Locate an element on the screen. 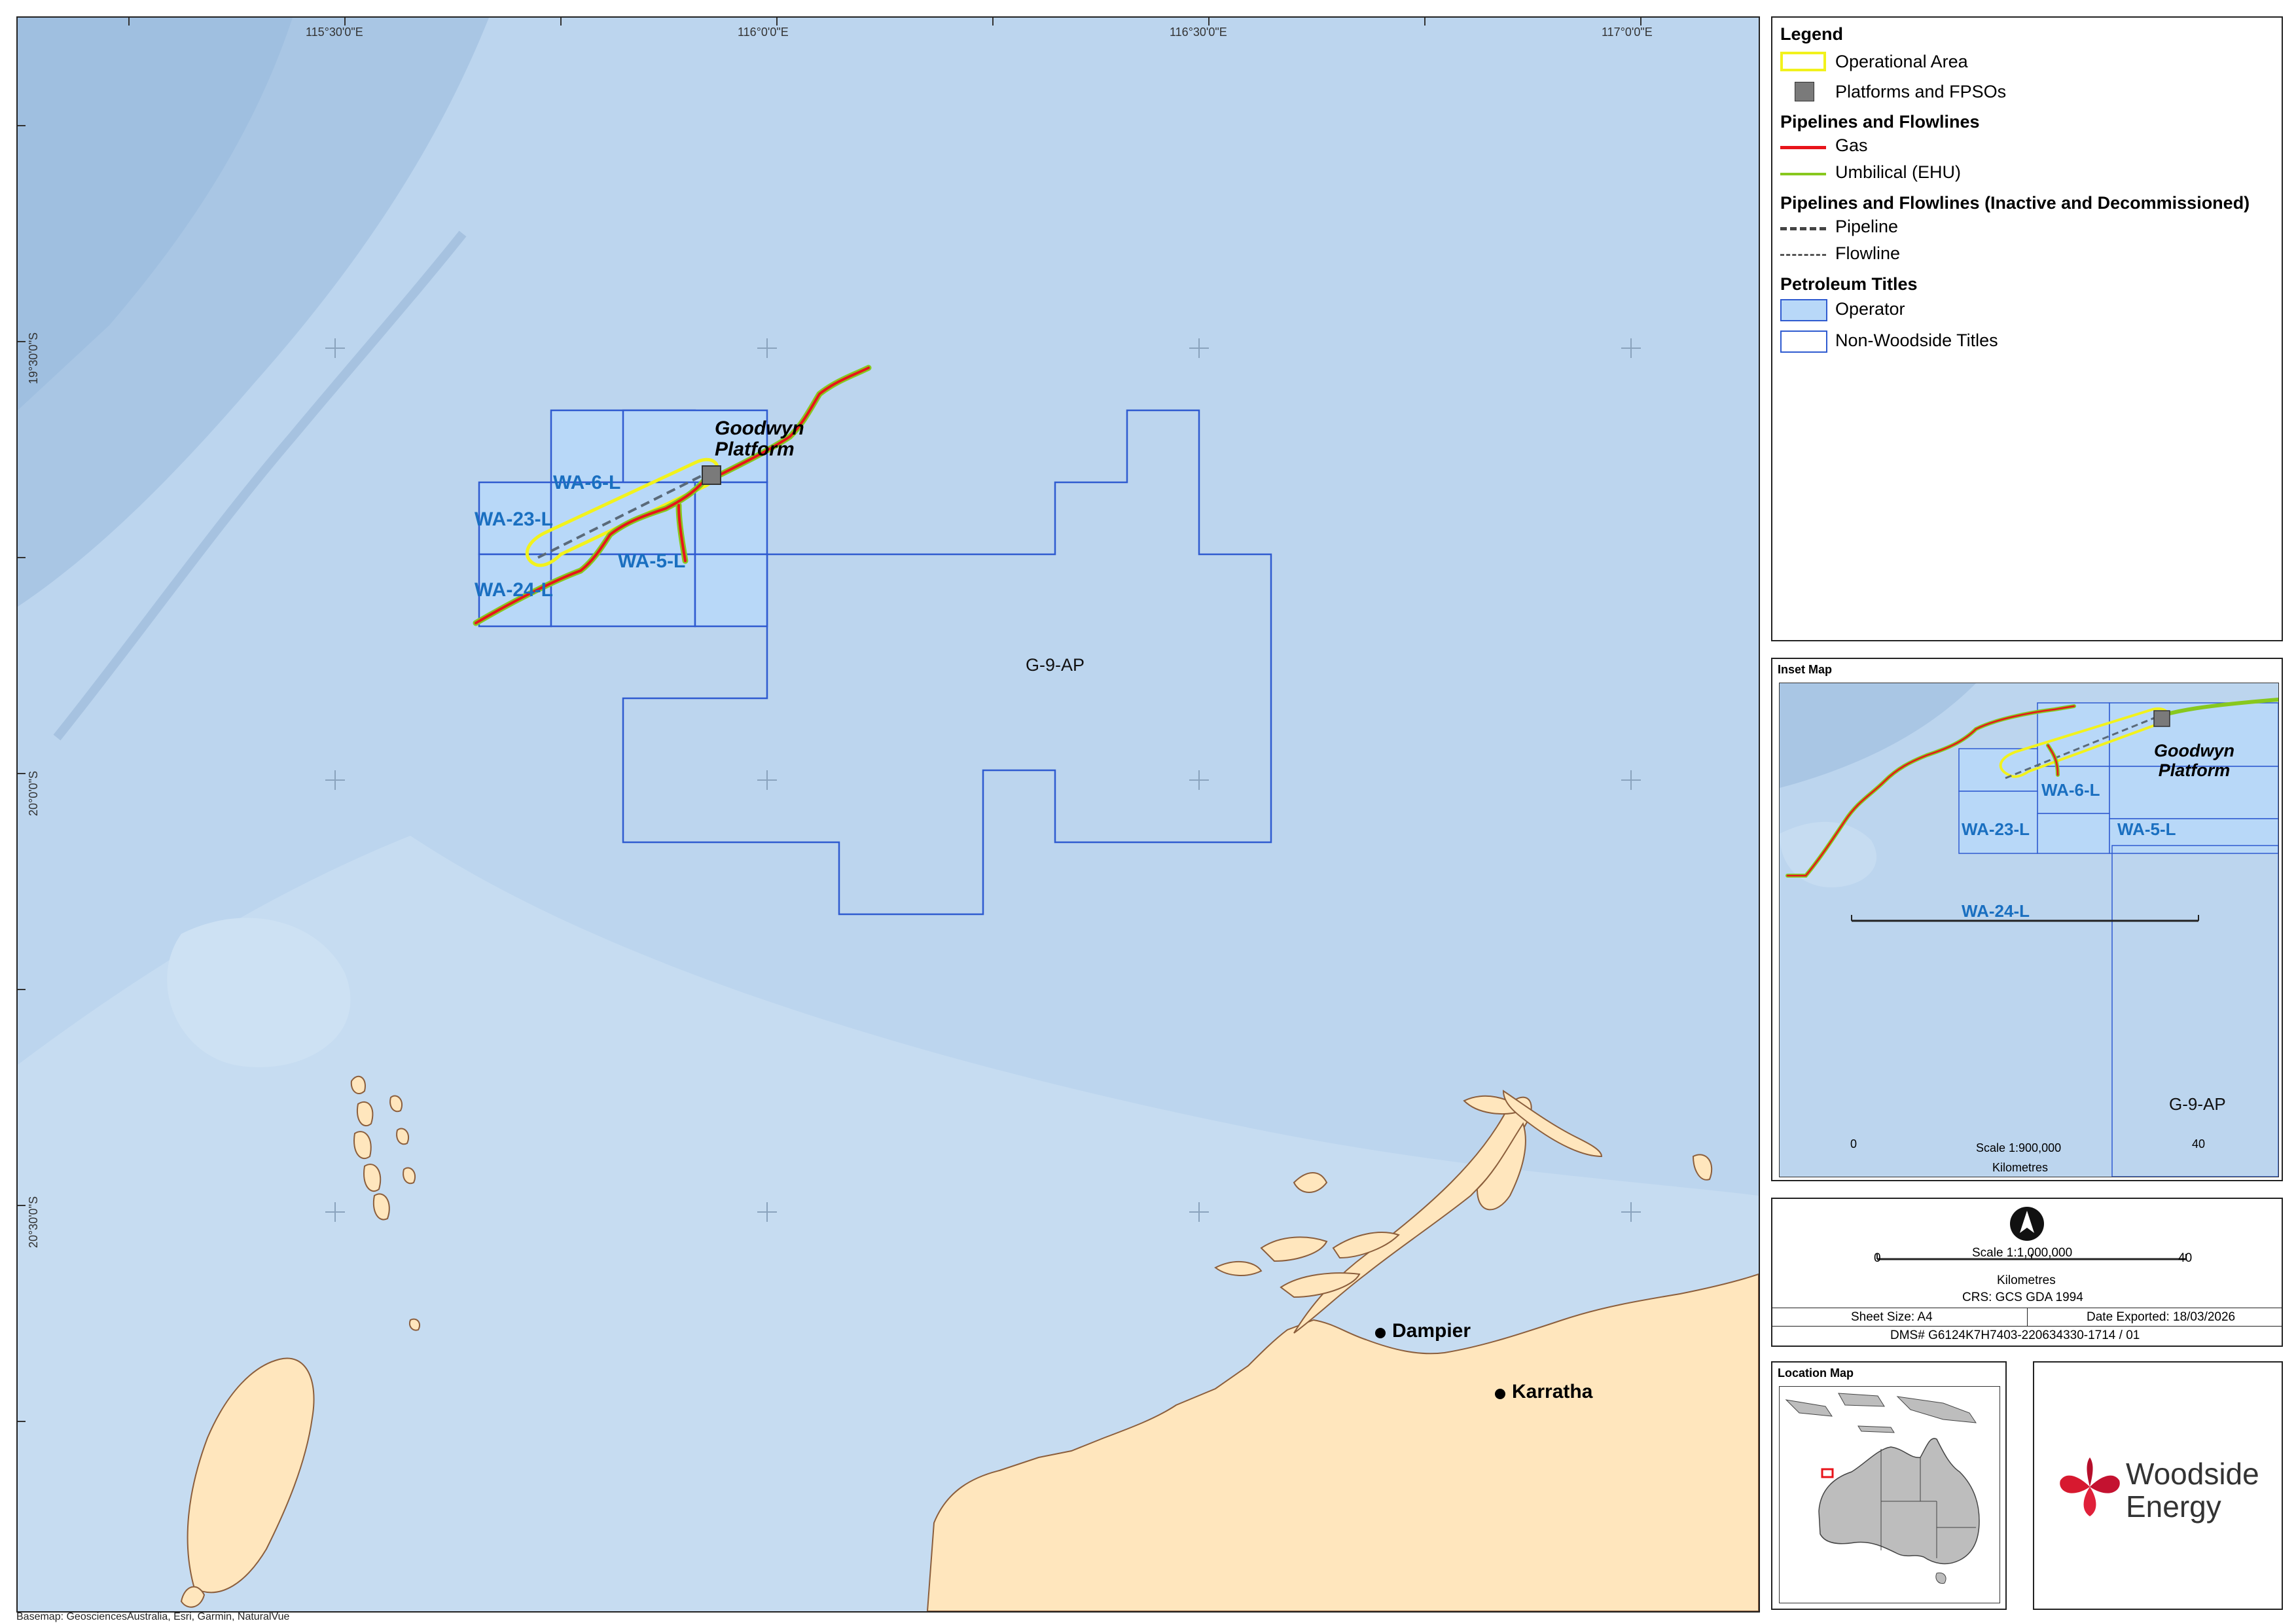 This screenshot has width=2296, height=1623. inset-wa-5-l-label: WA-5-L is located at coordinates (2146, 829).